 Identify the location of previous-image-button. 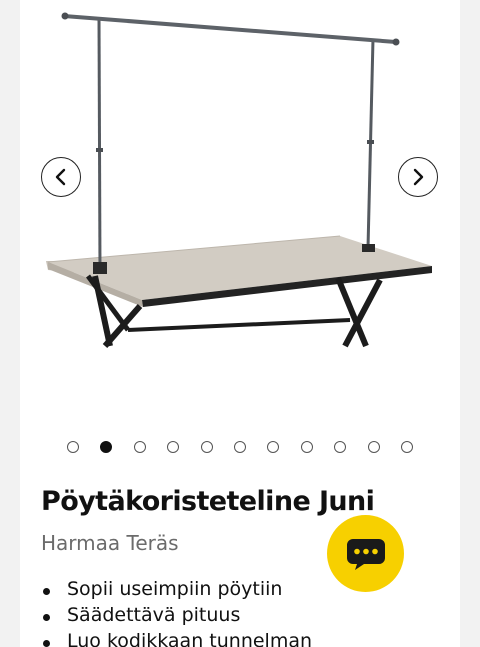
(61, 177).